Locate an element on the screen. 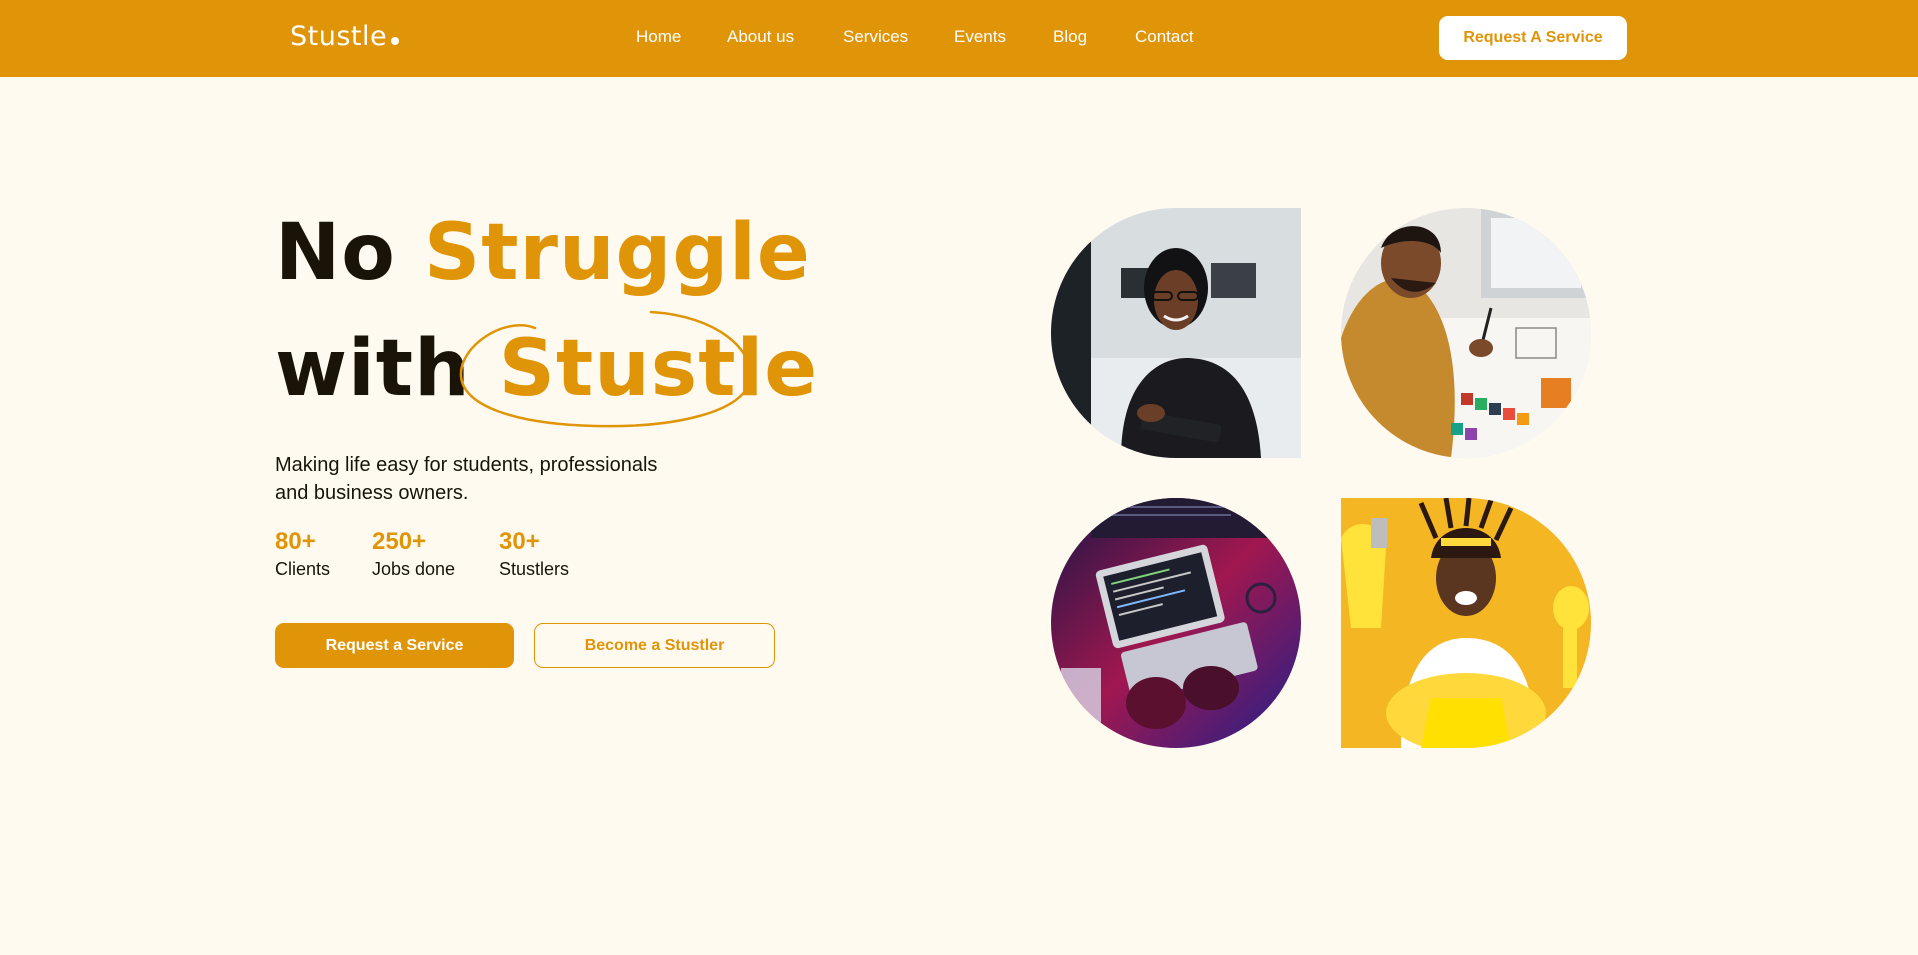 This screenshot has width=1918, height=955. stat-label: Jobs done is located at coordinates (414, 569).